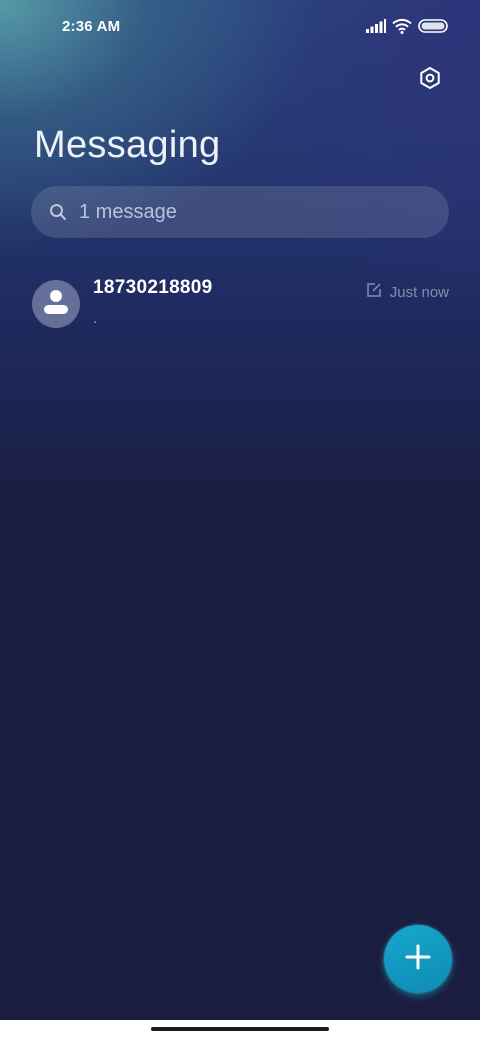 The width and height of the screenshot is (480, 1040). I want to click on signal-icon, so click(376, 28).